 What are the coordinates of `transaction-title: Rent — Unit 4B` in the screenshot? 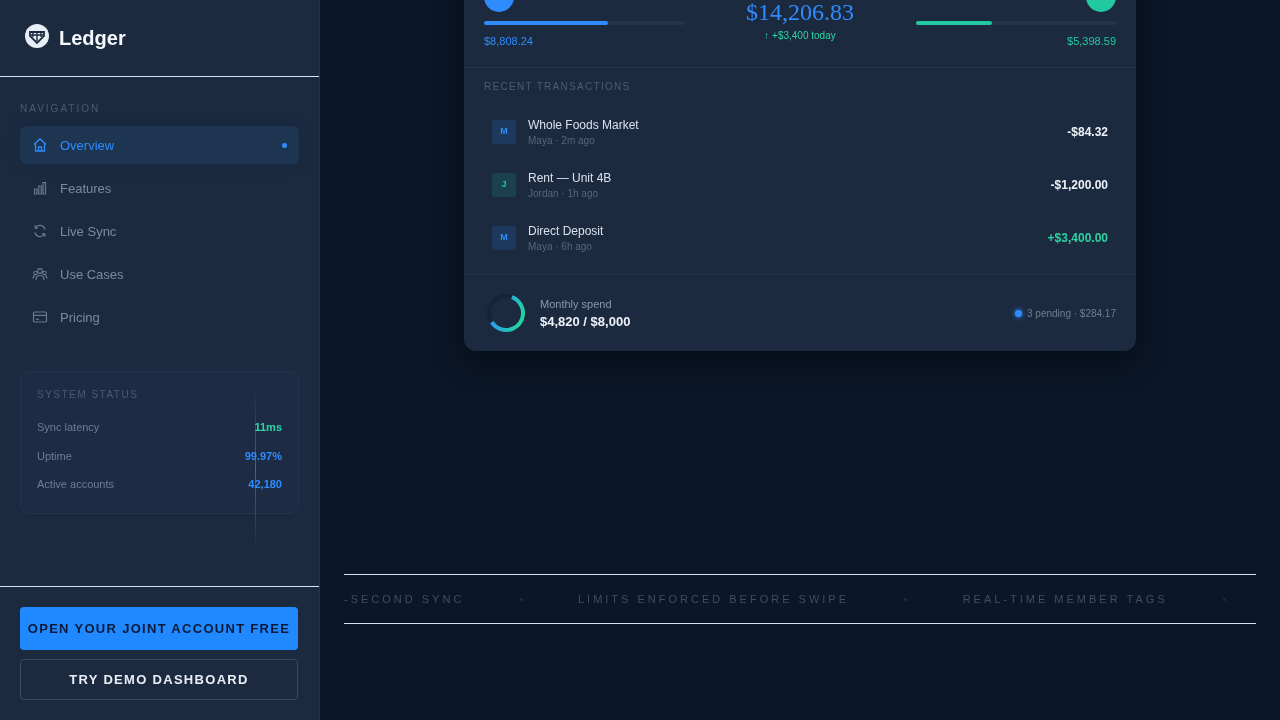 It's located at (570, 177).